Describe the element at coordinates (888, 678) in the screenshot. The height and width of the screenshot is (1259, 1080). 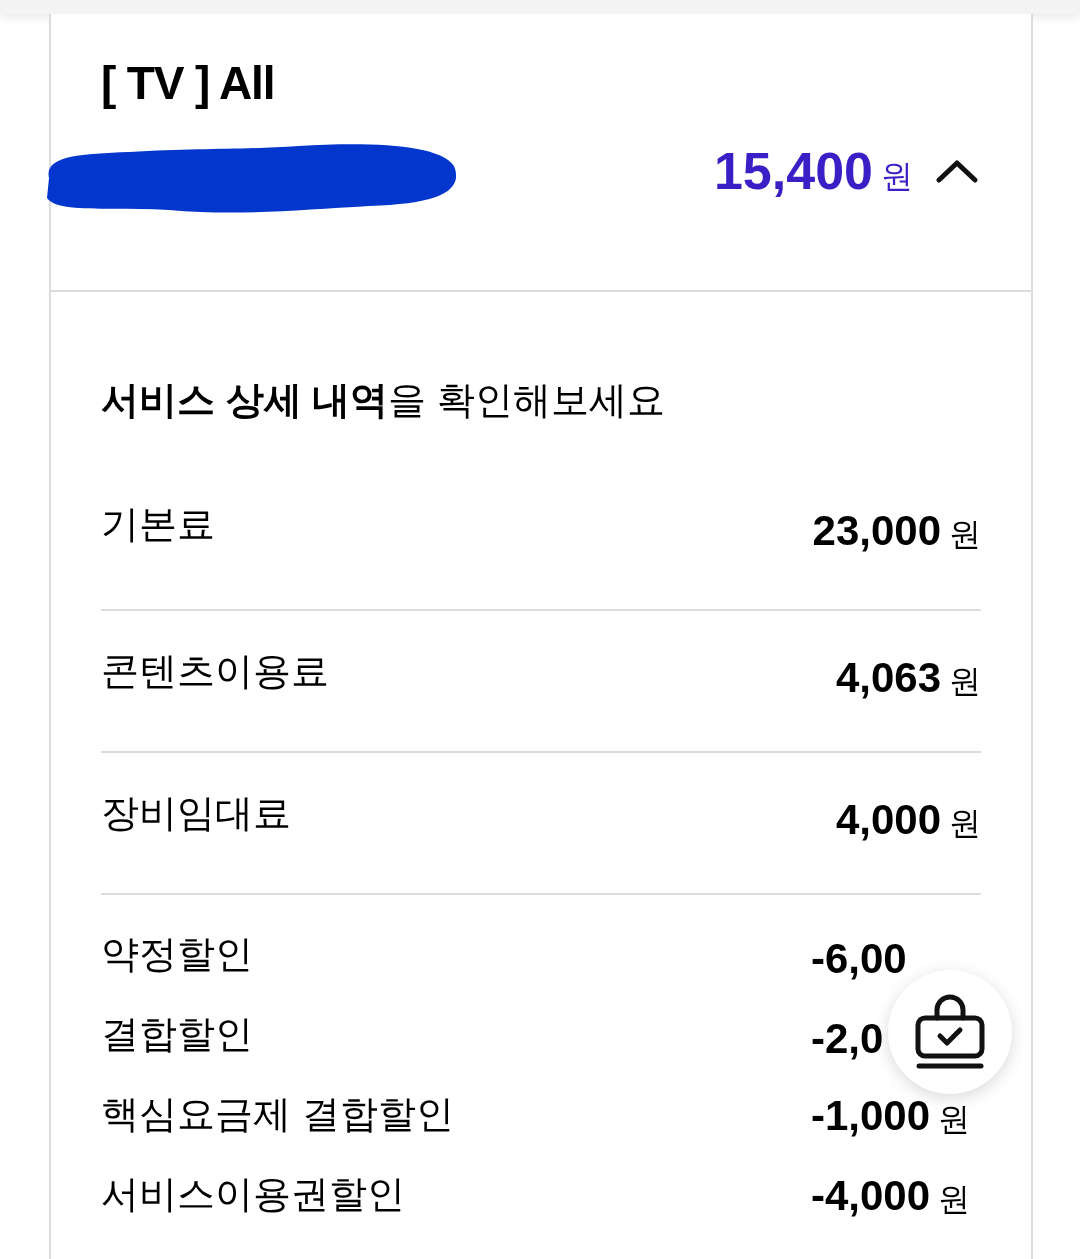
I see `amount: 4,063` at that location.